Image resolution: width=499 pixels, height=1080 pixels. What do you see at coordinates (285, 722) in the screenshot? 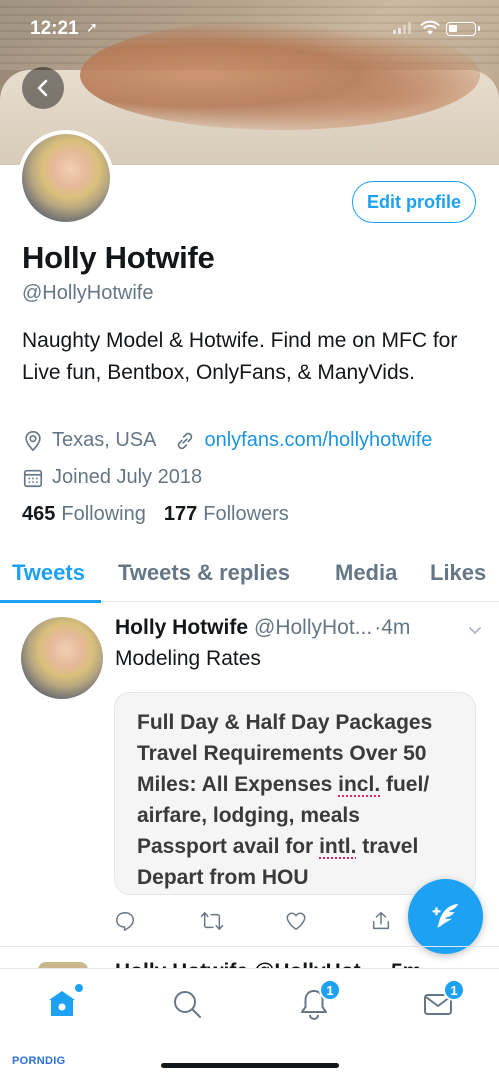
I see `tweet-card-line: Full Day & Half Day Packages` at bounding box center [285, 722].